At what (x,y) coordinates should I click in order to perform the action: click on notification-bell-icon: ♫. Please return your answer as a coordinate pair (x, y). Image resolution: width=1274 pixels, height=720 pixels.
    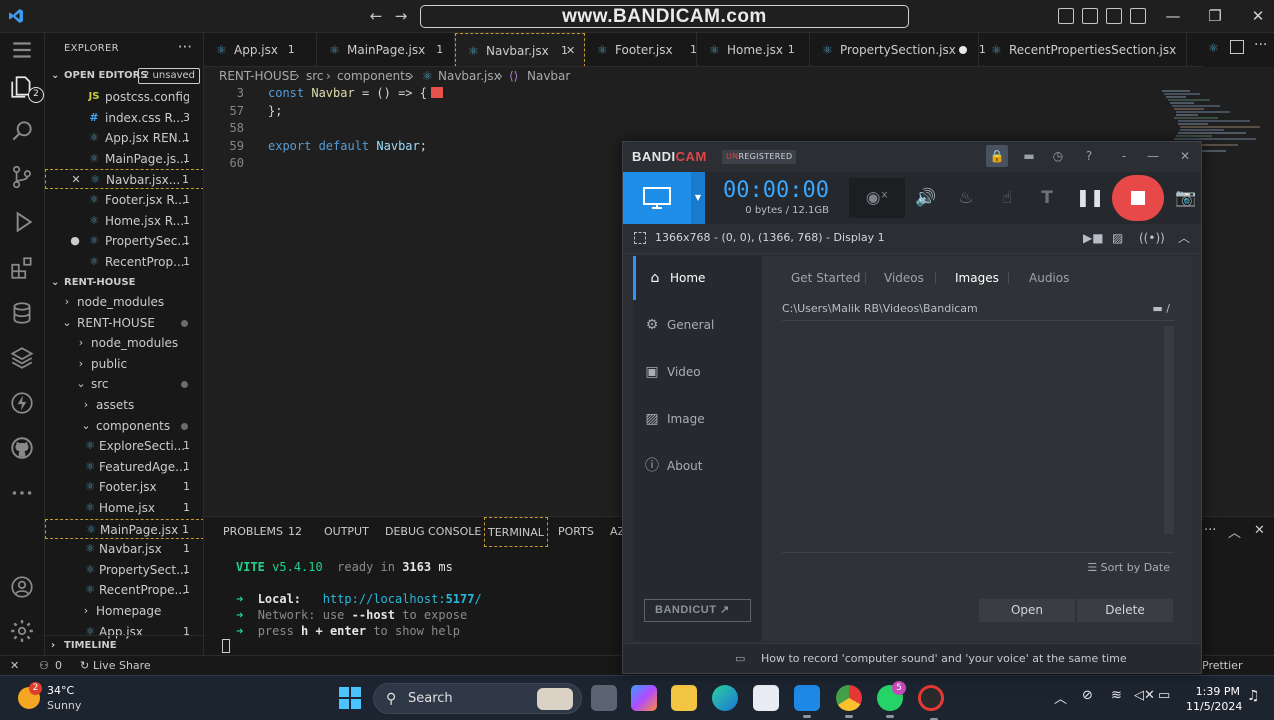
    Looking at the image, I should click on (1253, 696).